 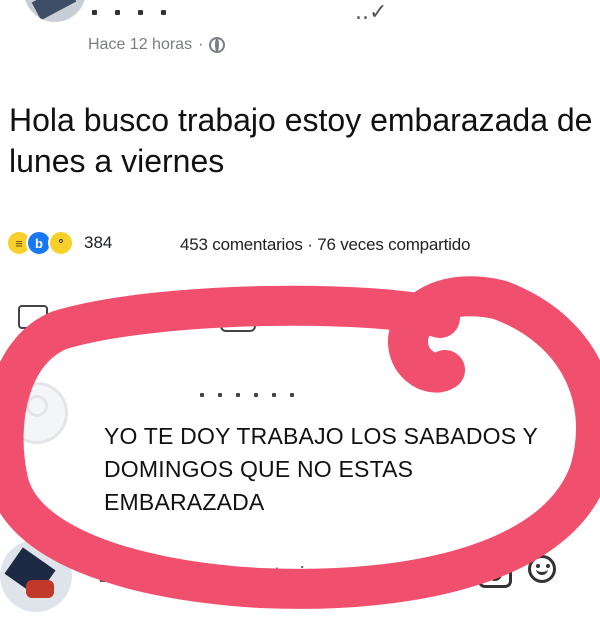 What do you see at coordinates (297, 321) in the screenshot?
I see `comment-button: Comentar` at bounding box center [297, 321].